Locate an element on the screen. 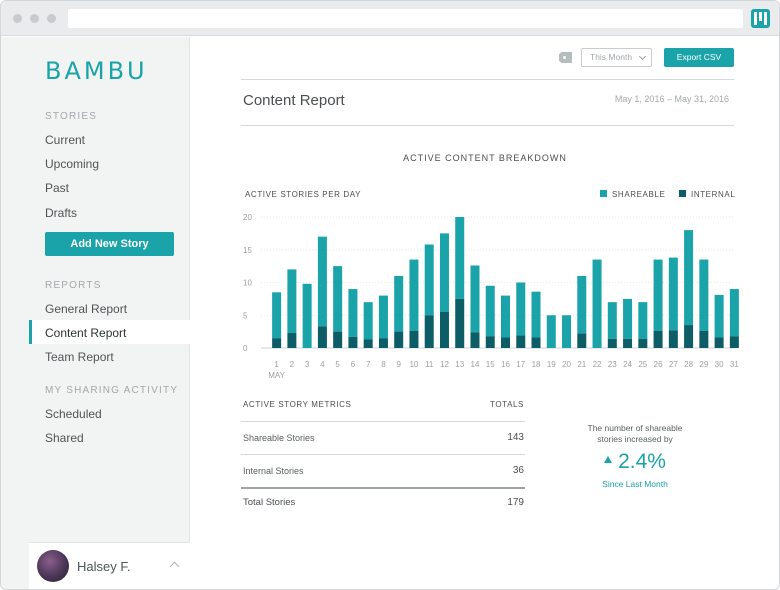  metric-label-internal: Internal Stories is located at coordinates (273, 471).